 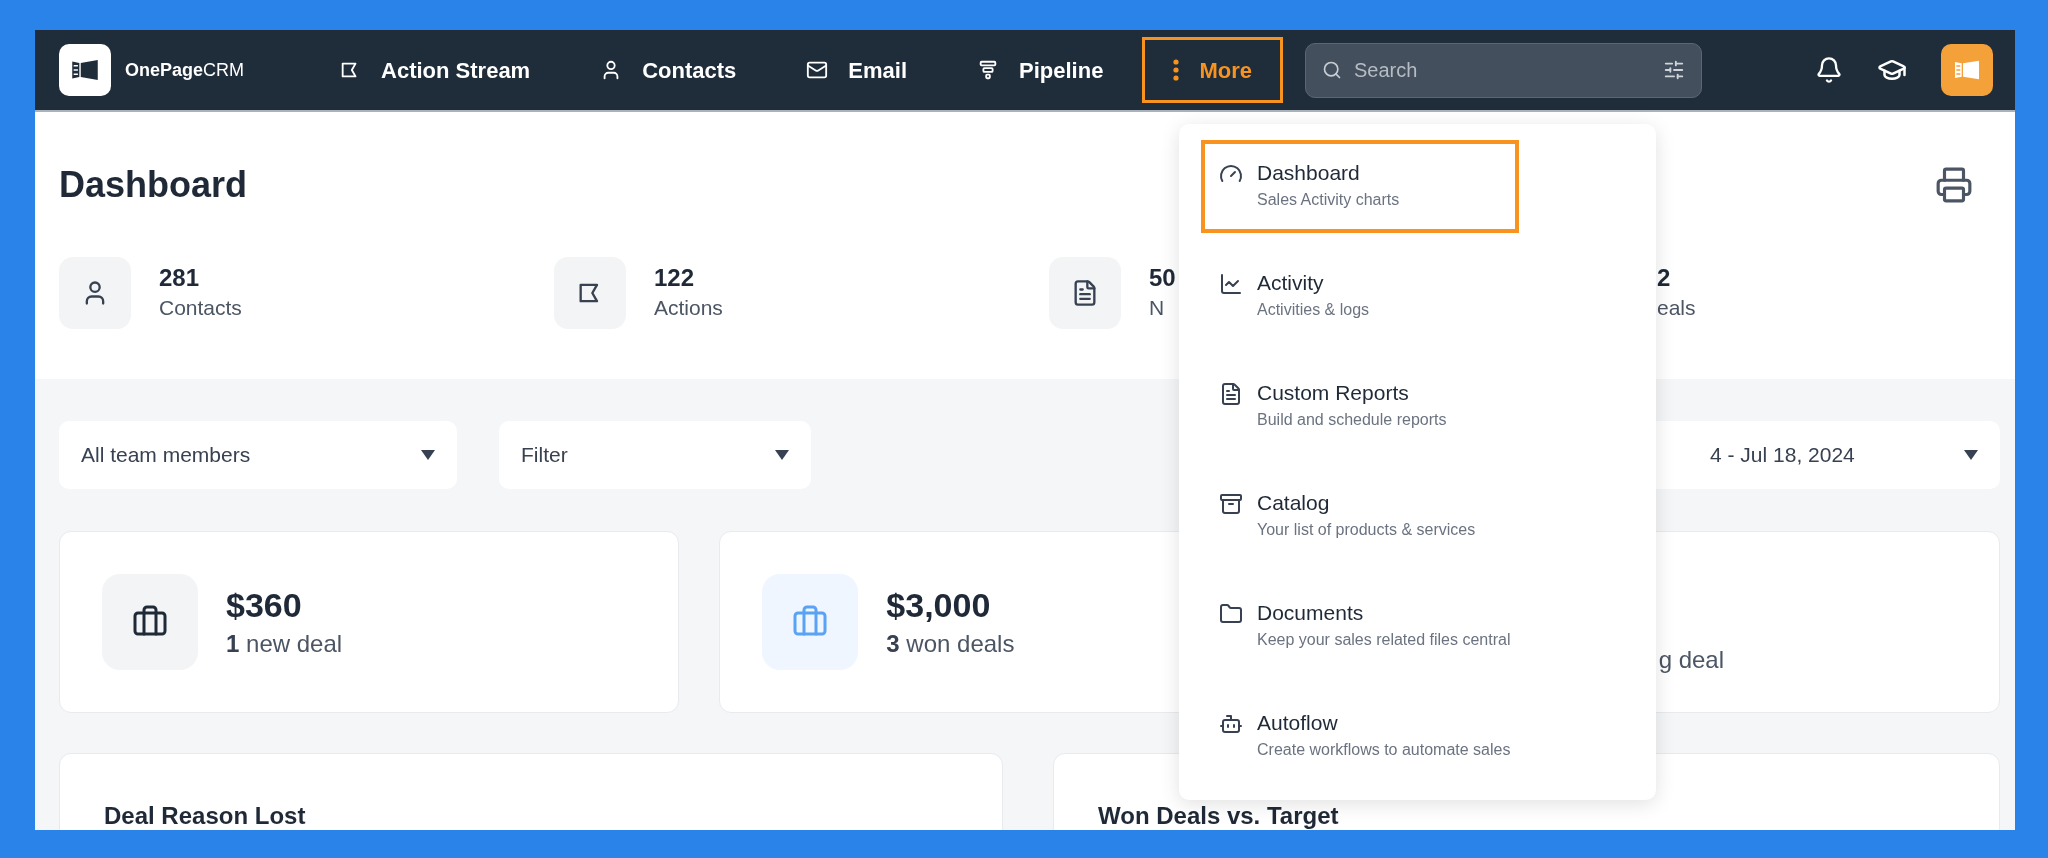 I want to click on deal-amount: $360, so click(x=264, y=605).